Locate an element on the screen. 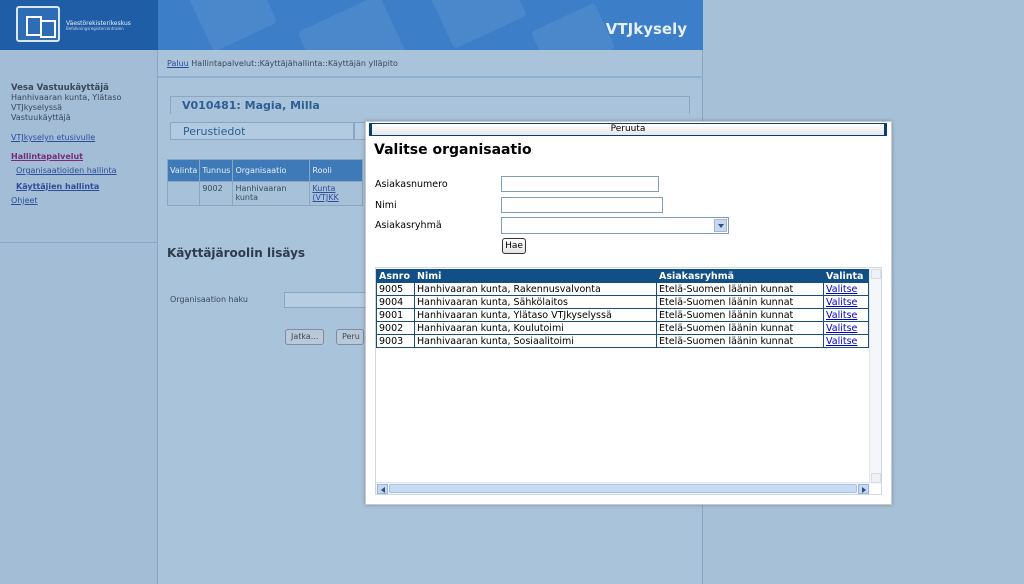  cell-name: Hanhivaaran kunta, Koulutoimi is located at coordinates (535, 328).